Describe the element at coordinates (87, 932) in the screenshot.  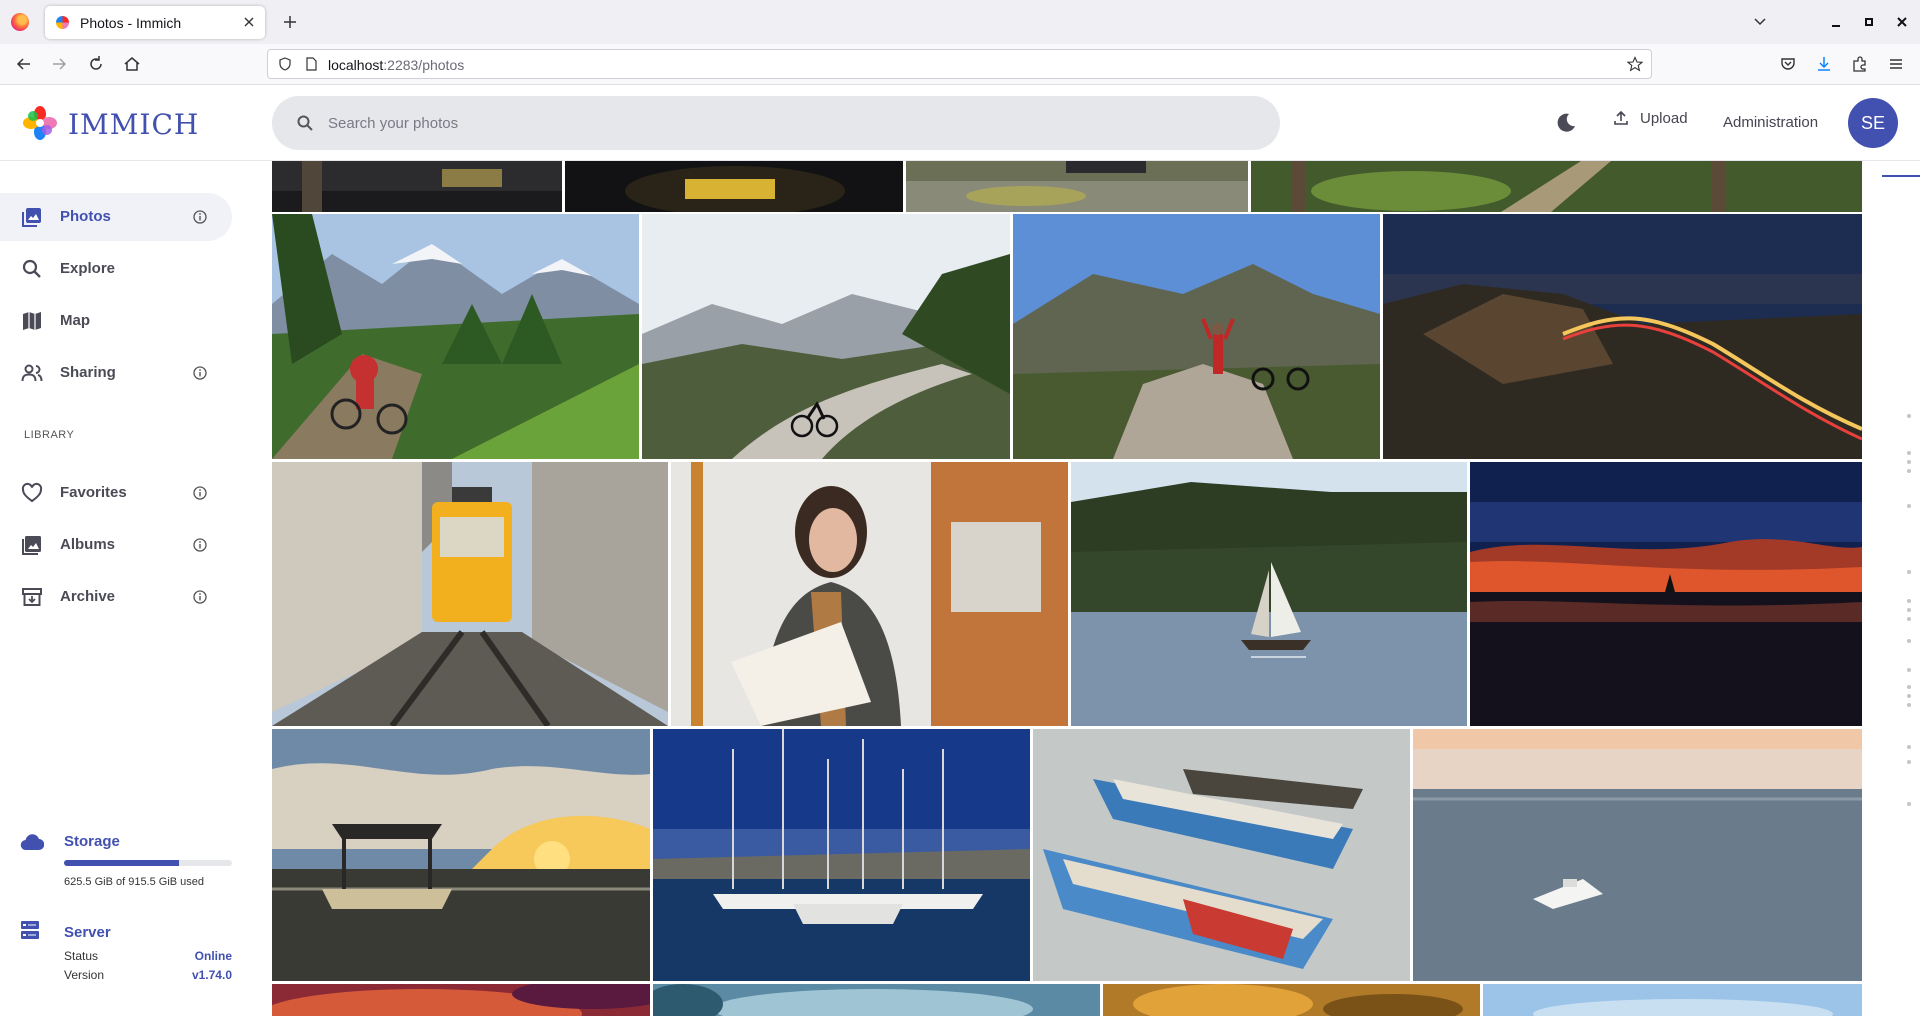
I see `server-title: Server` at that location.